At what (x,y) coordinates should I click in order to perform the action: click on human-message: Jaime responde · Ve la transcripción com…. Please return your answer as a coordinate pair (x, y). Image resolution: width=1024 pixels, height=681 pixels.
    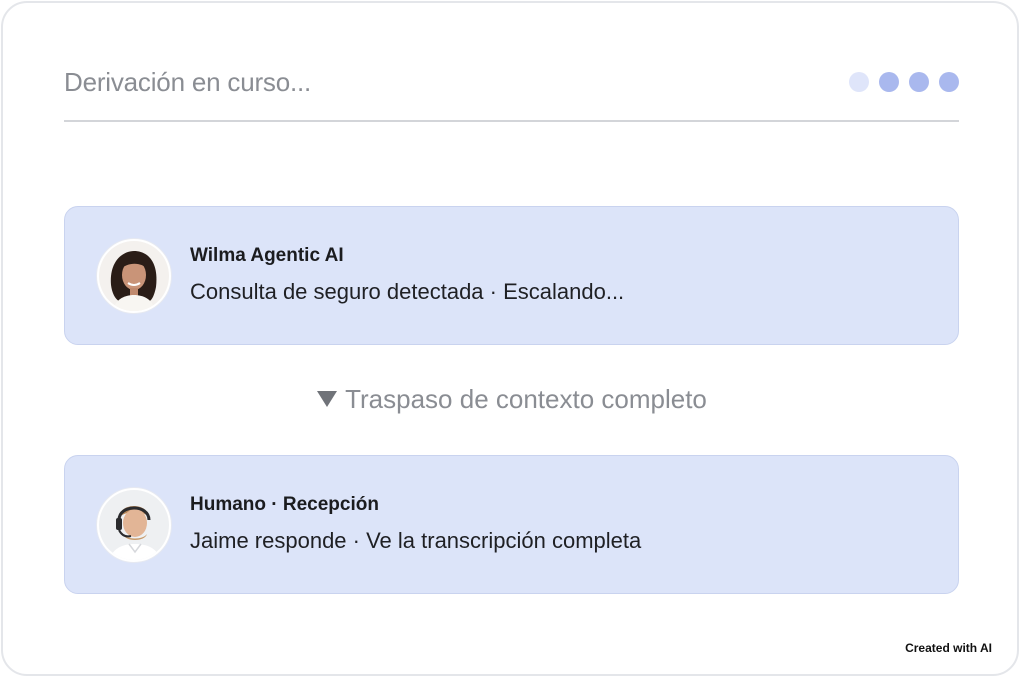
    Looking at the image, I should click on (416, 540).